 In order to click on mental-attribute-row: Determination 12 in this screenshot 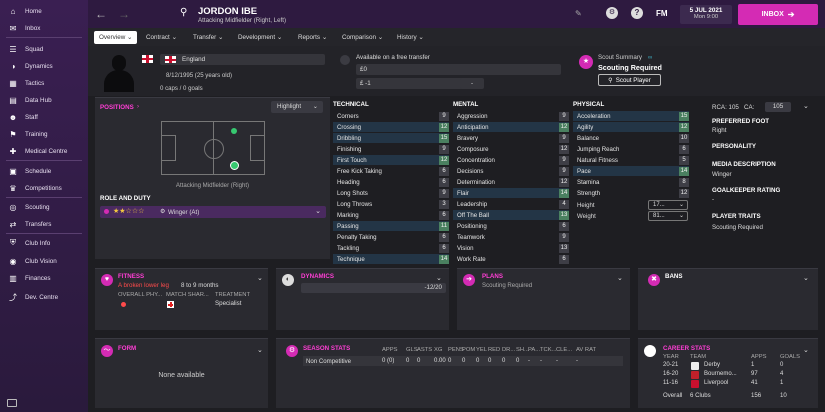, I will do `click(511, 182)`.